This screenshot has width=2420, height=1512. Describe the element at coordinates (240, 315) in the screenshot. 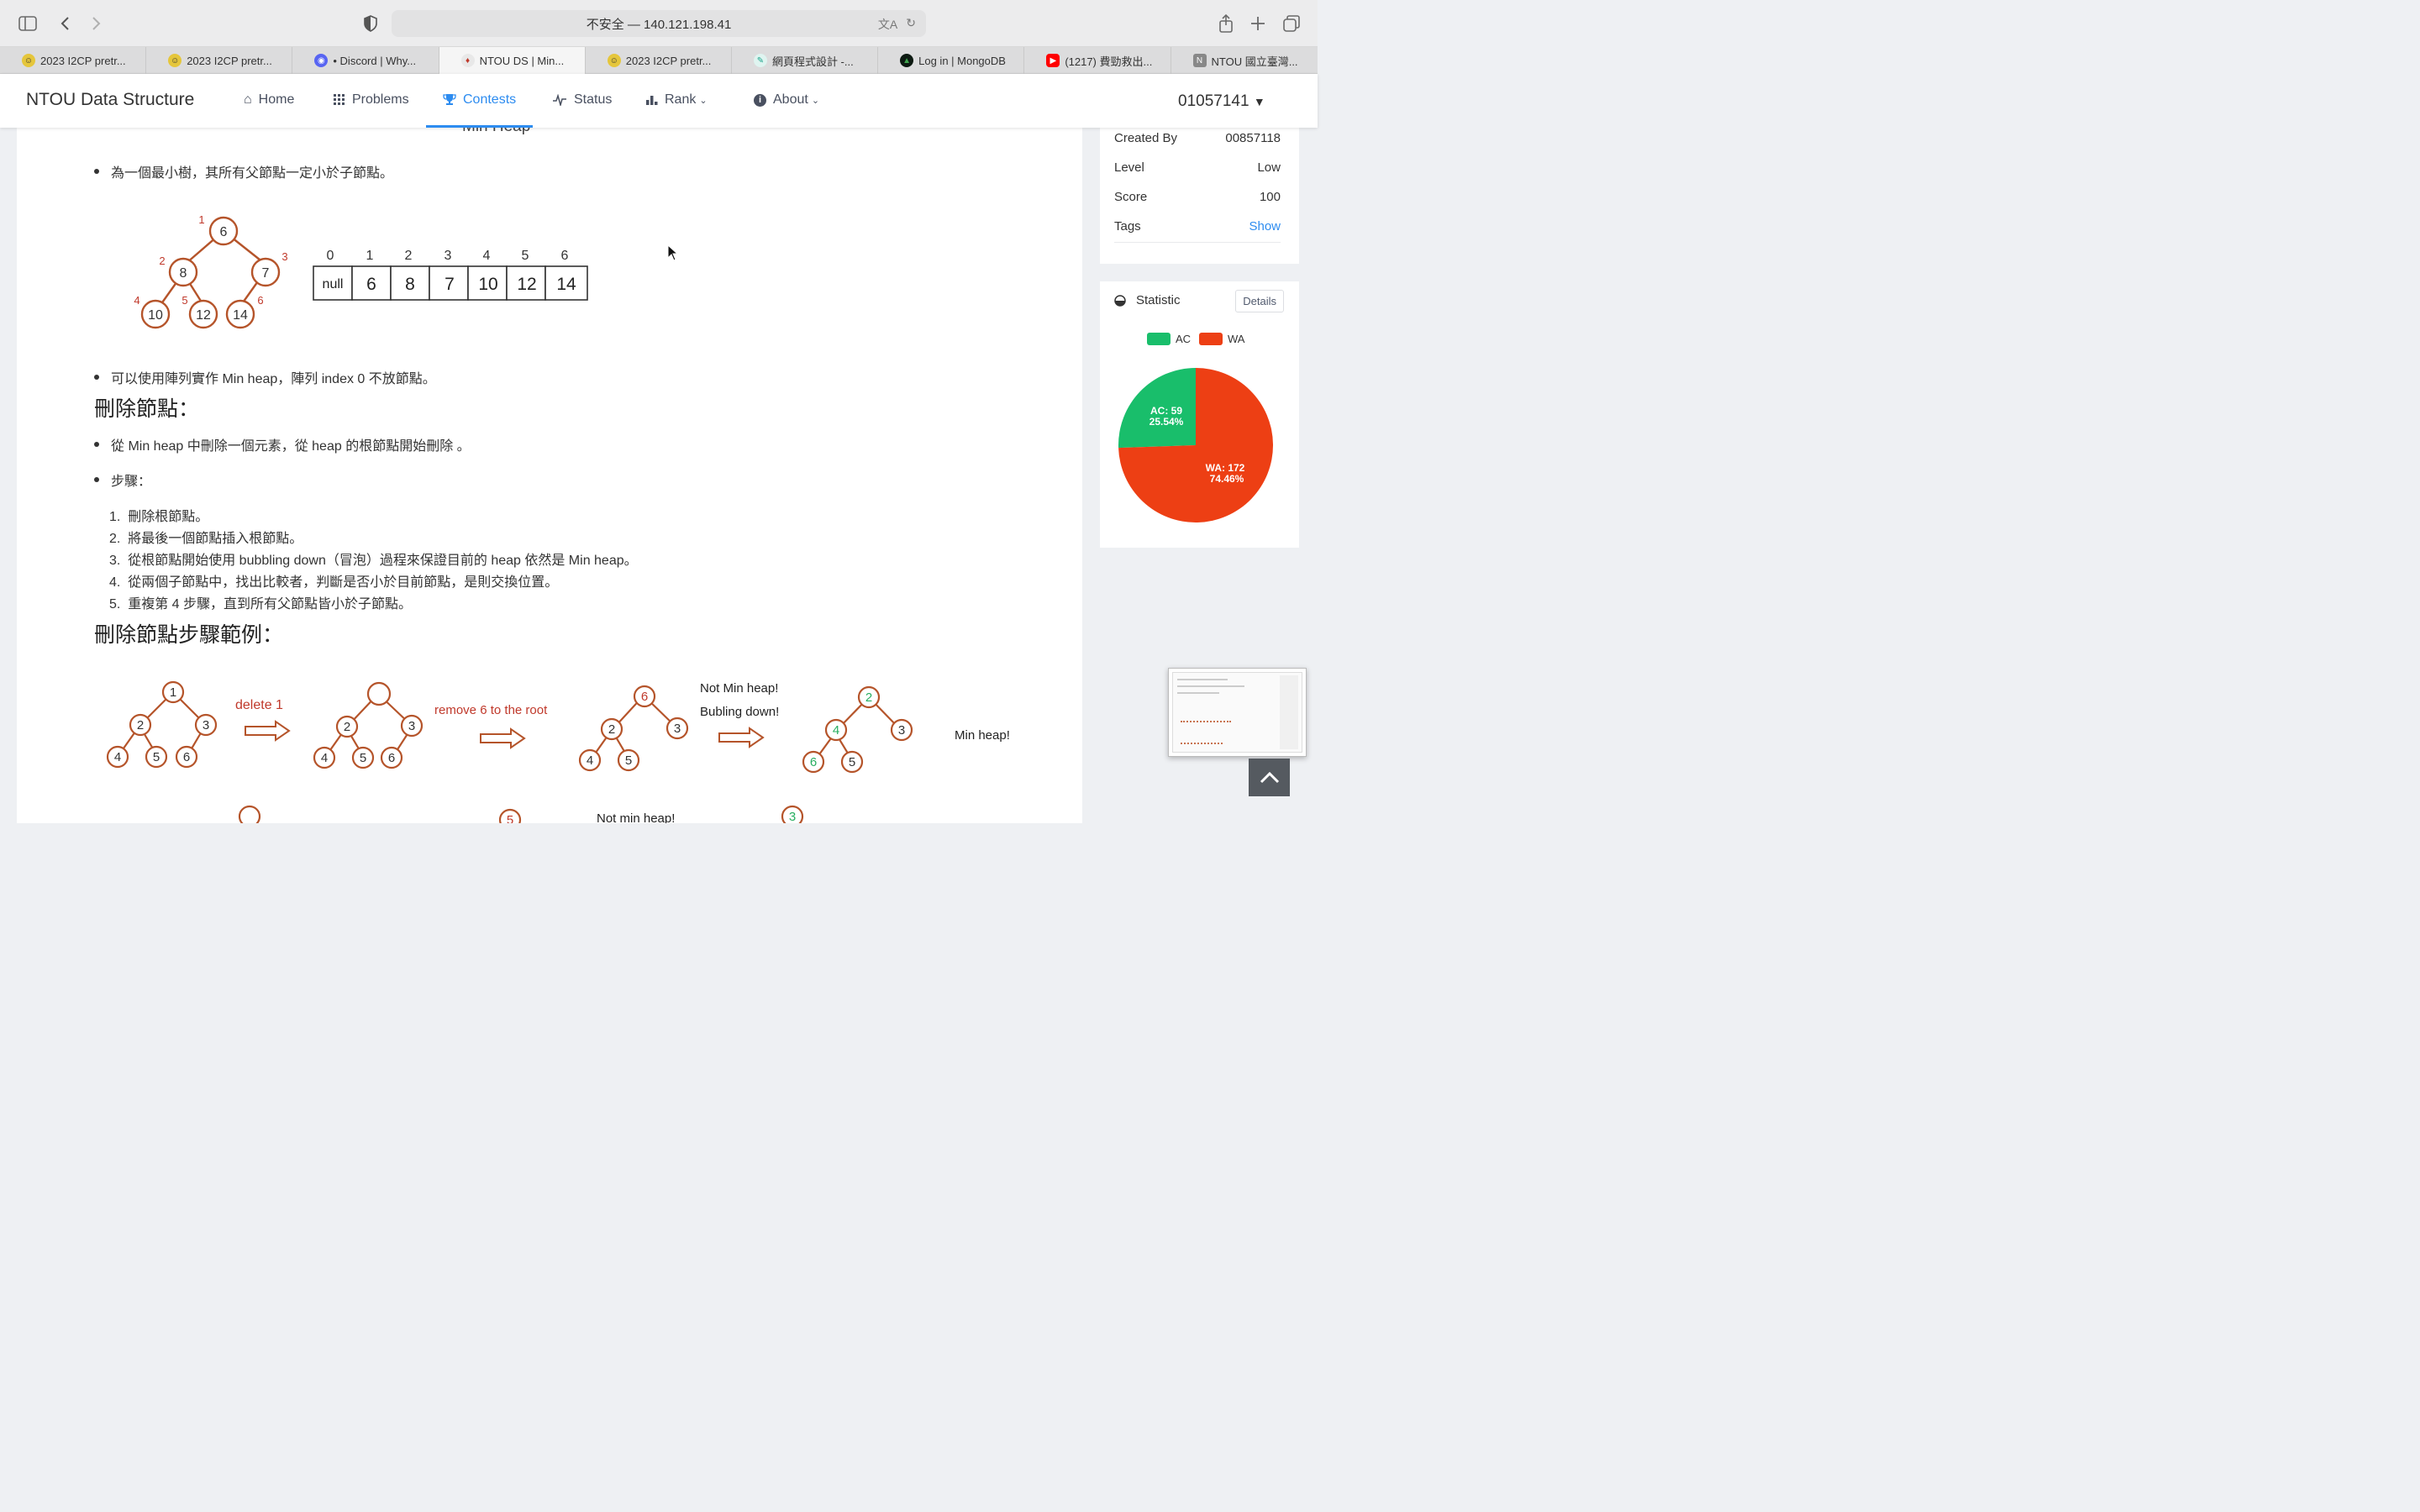

I see `tree-node-label: 14` at that location.